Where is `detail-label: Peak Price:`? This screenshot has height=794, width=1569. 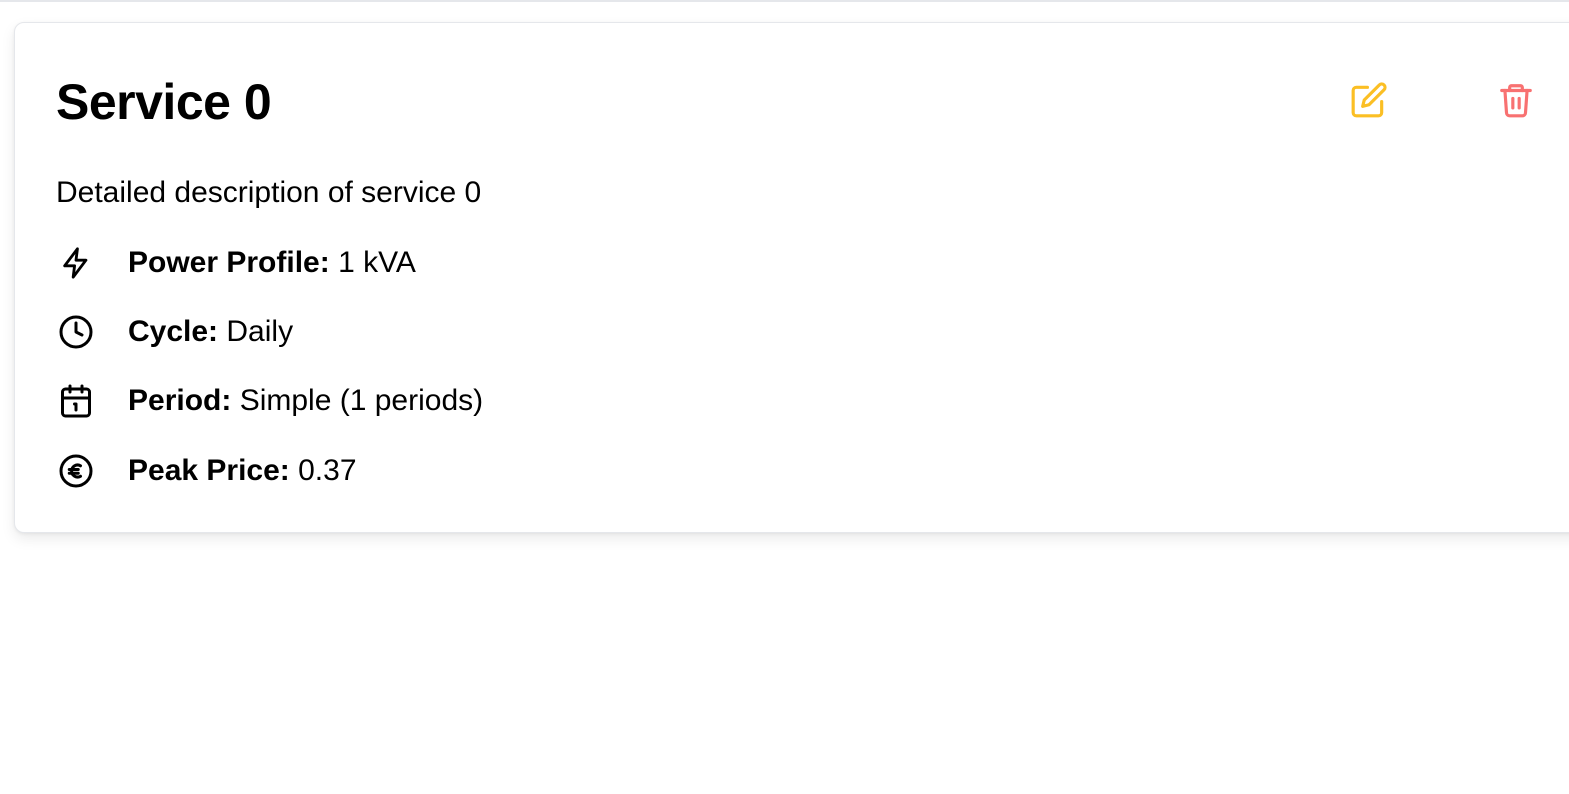 detail-label: Peak Price: is located at coordinates (209, 470).